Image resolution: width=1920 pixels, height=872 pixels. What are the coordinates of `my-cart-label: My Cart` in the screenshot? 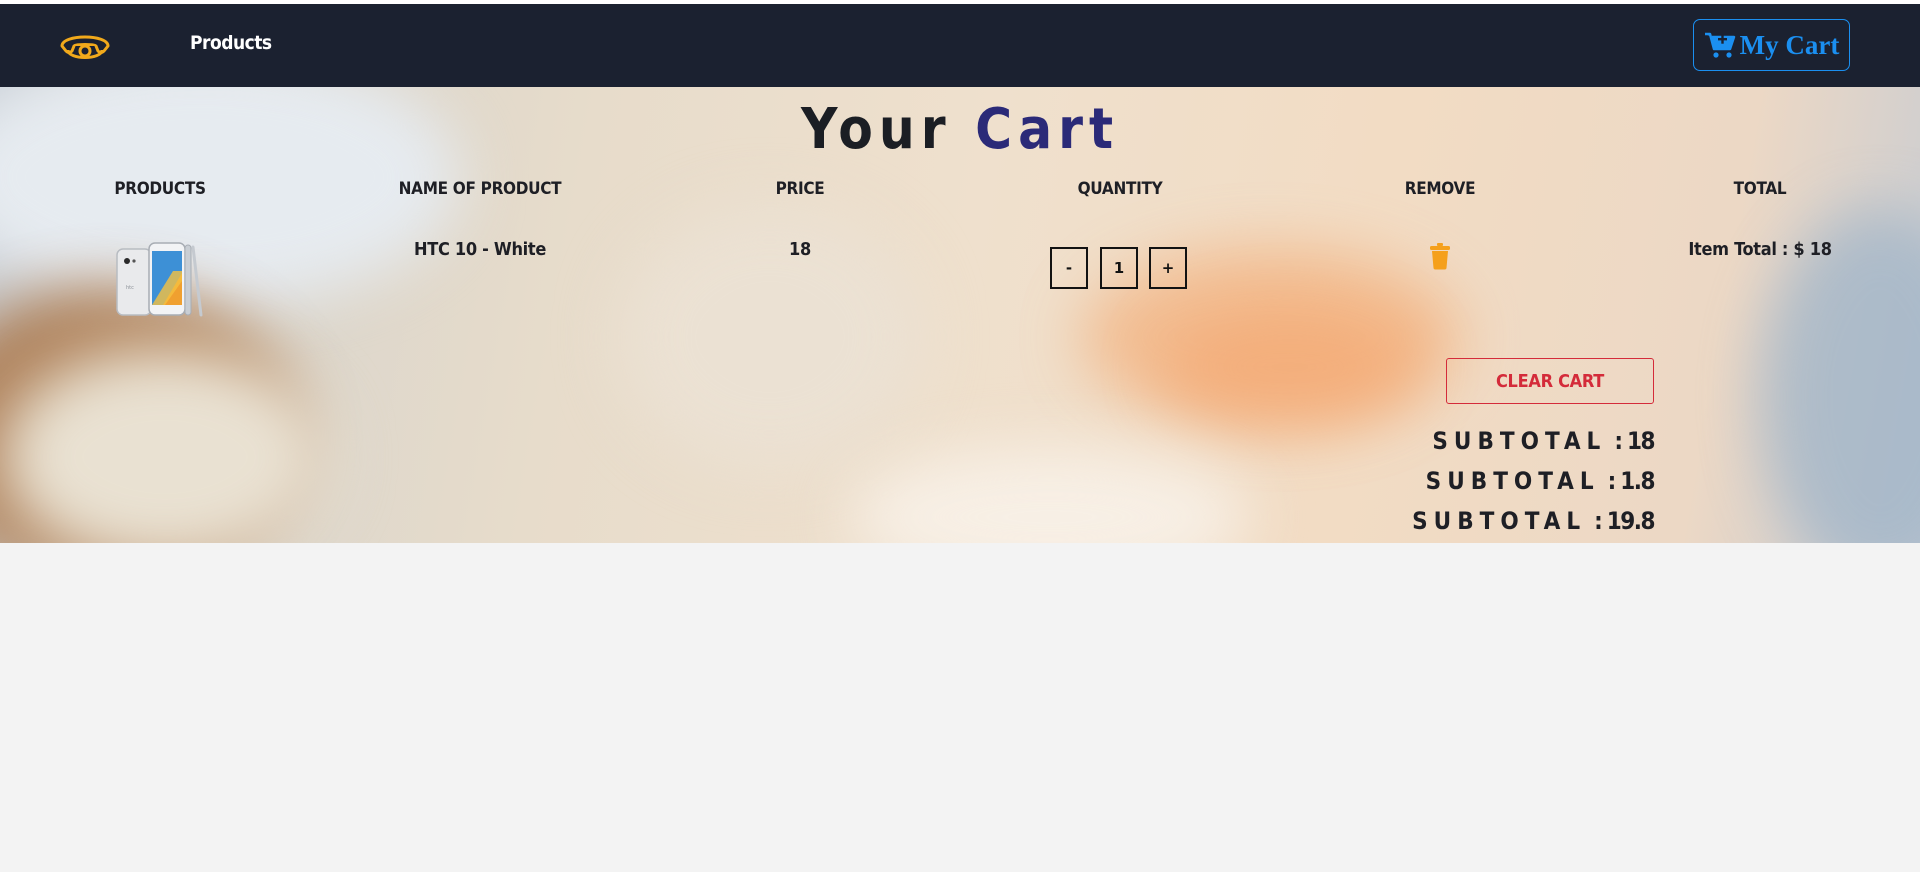 It's located at (1789, 44).